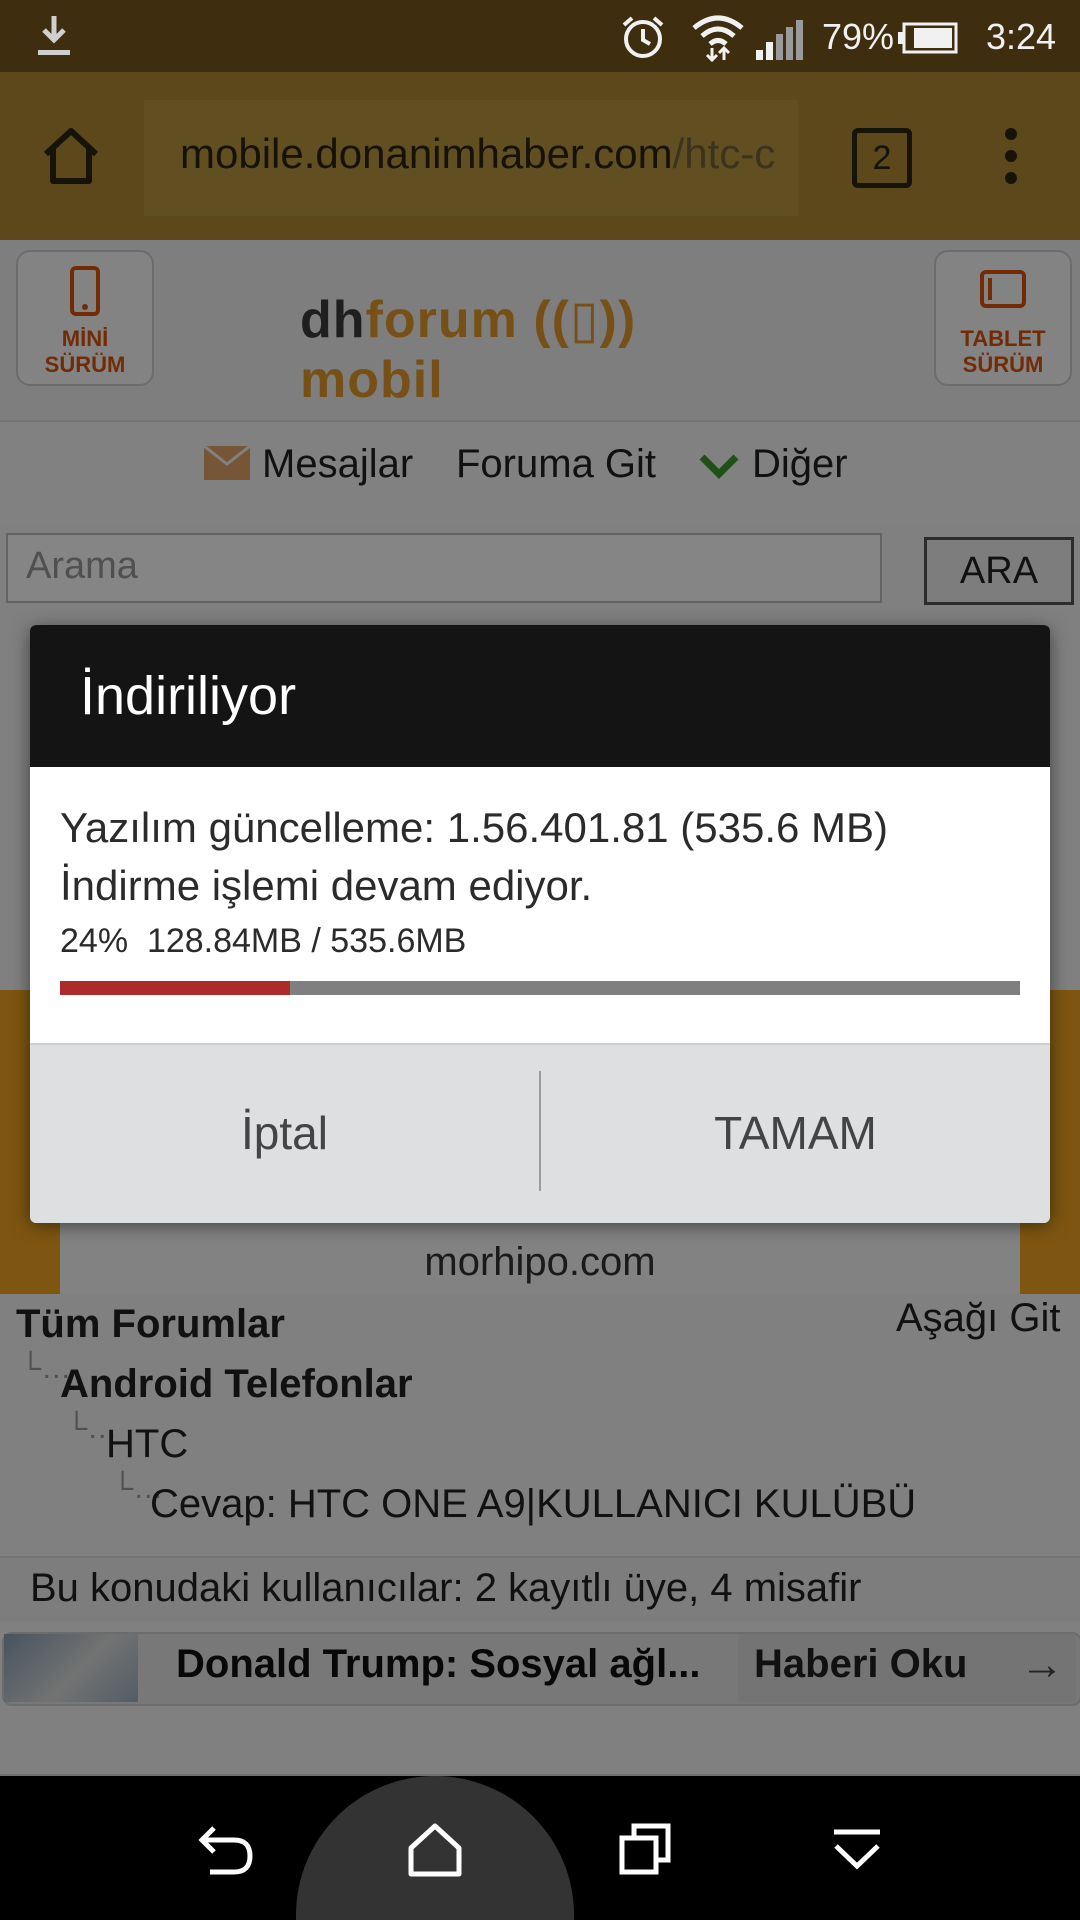 The width and height of the screenshot is (1080, 1920). Describe the element at coordinates (1021, 36) in the screenshot. I see `clock: 3:24` at that location.